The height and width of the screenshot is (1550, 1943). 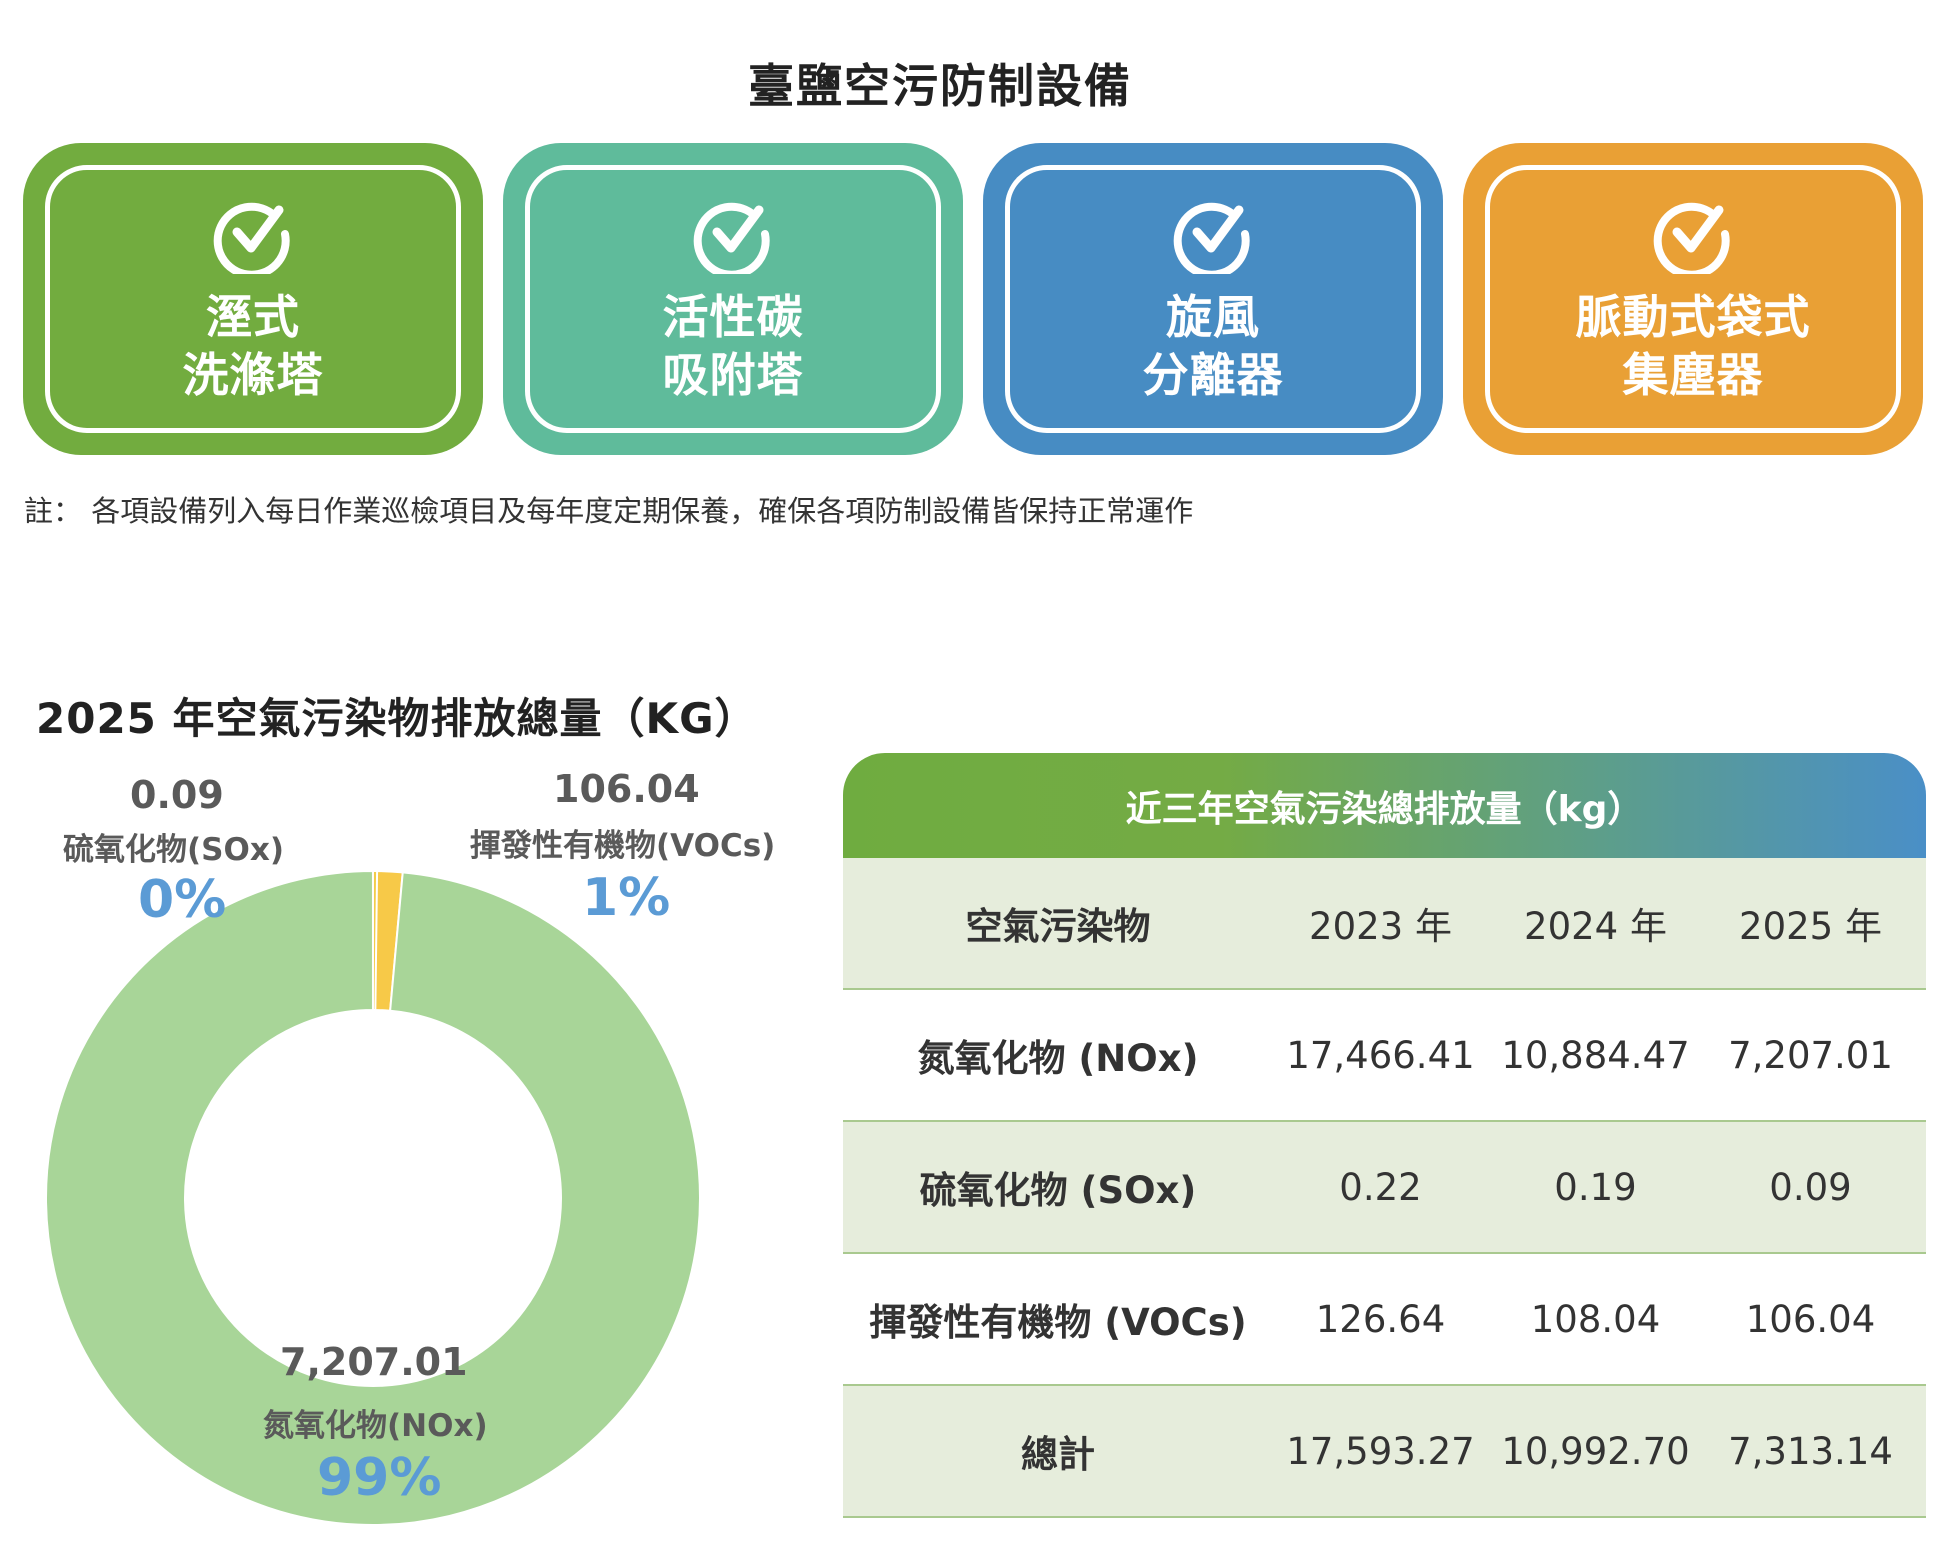 I want to click on table-row: 氮氧化物 (NOx) 17,466.41 10,884.47 7,207.01, so click(x=1384, y=1056).